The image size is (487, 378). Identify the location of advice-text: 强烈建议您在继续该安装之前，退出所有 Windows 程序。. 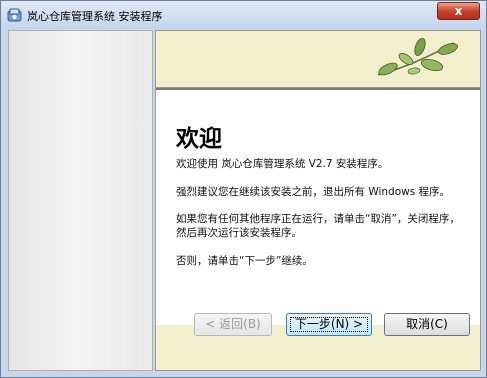
(313, 192).